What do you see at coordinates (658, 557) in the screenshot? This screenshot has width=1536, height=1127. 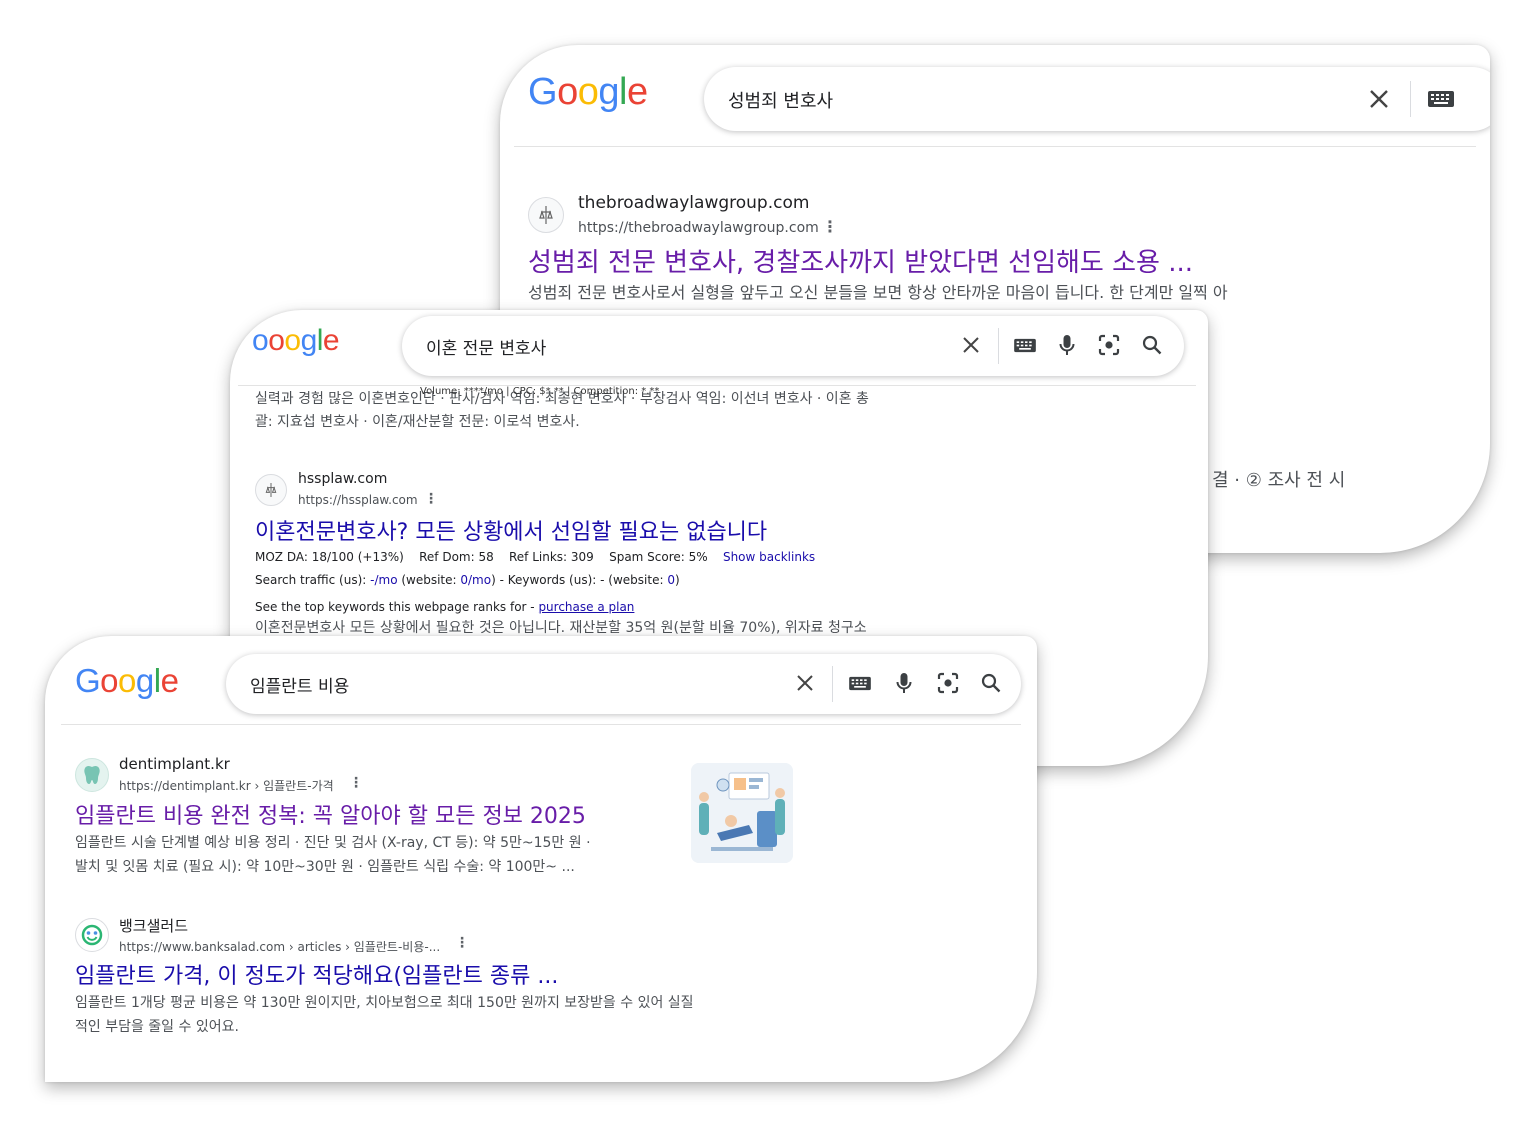 I see `spam-score: Spam Score: 5%` at bounding box center [658, 557].